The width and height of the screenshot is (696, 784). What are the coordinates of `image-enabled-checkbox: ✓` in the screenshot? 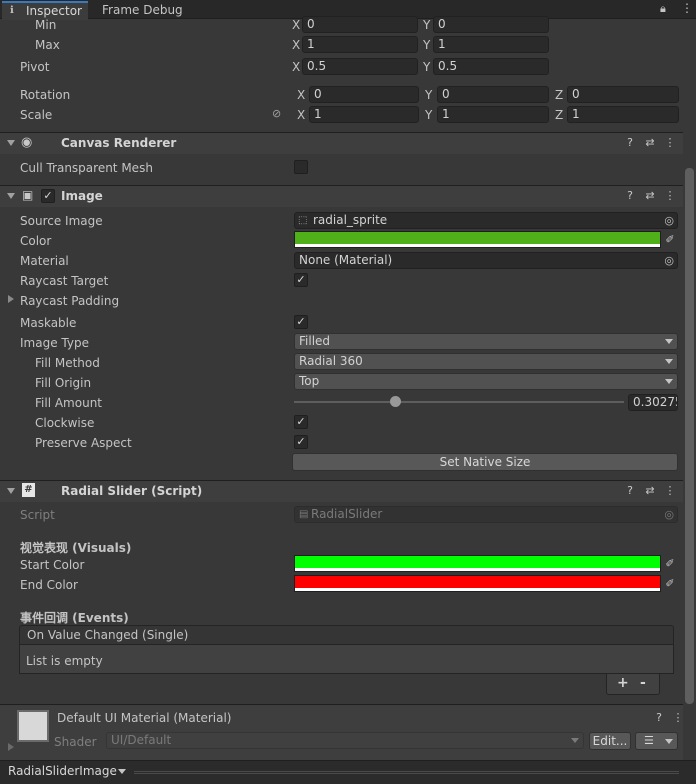 It's located at (48, 196).